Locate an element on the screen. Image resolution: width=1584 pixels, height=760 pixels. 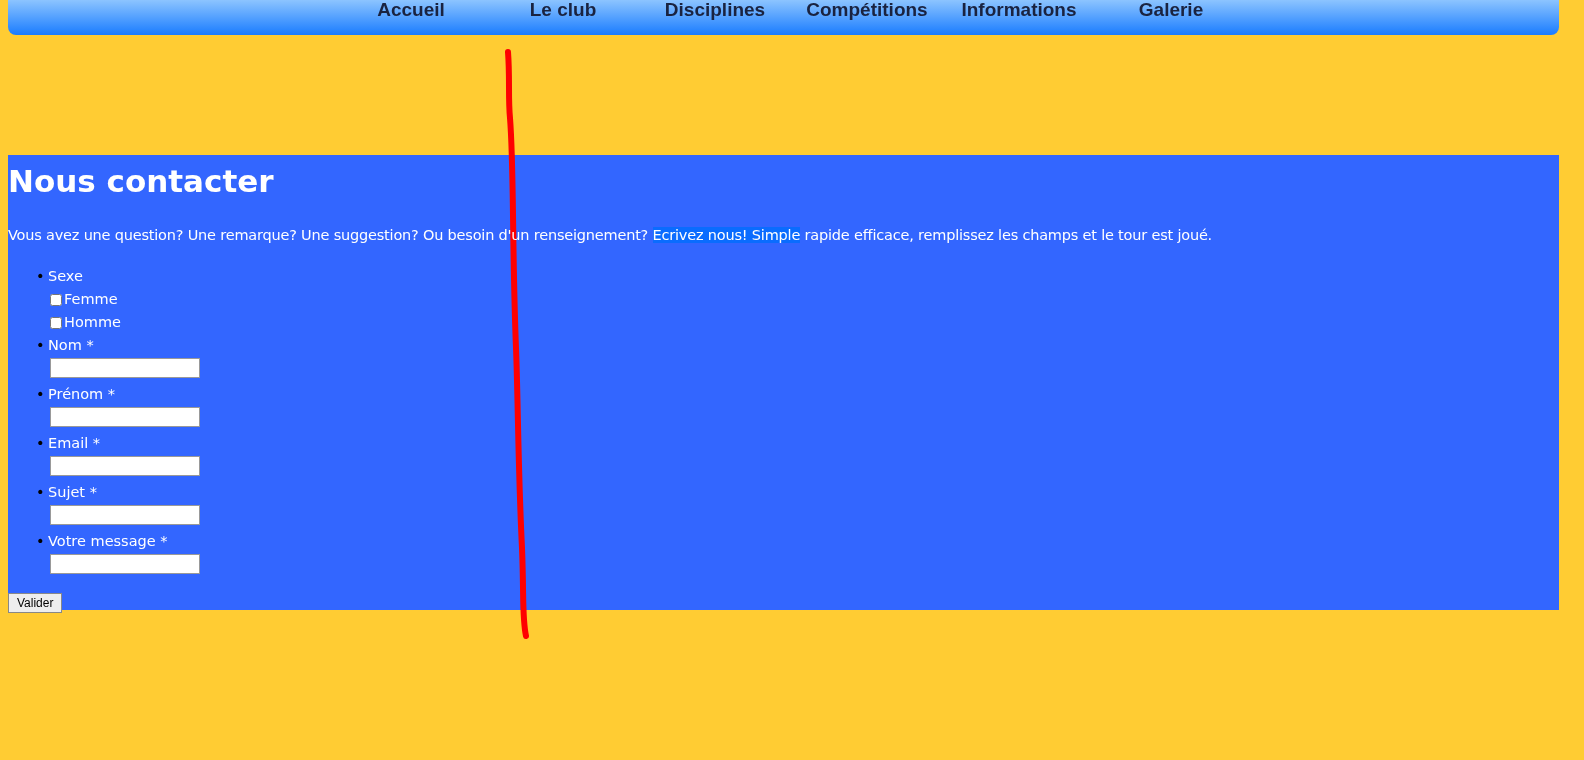
page-title: Nous contacter is located at coordinates (141, 181).